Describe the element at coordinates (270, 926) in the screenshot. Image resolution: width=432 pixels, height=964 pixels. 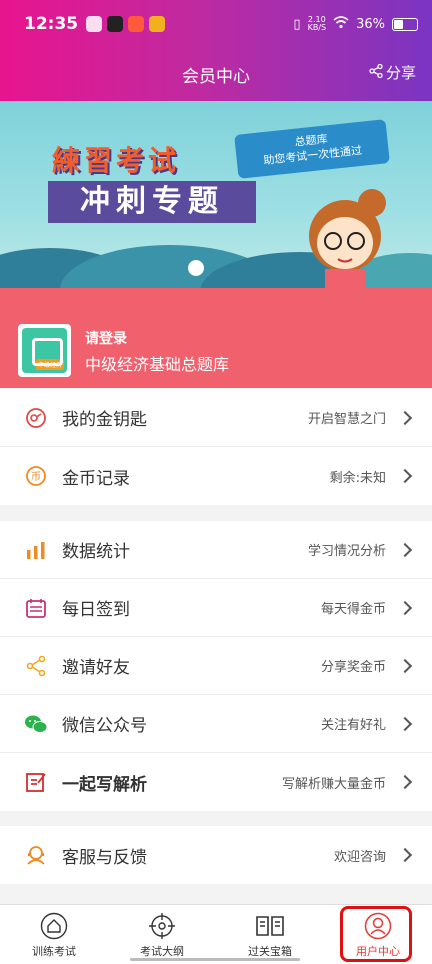
I see `book-icon` at that location.